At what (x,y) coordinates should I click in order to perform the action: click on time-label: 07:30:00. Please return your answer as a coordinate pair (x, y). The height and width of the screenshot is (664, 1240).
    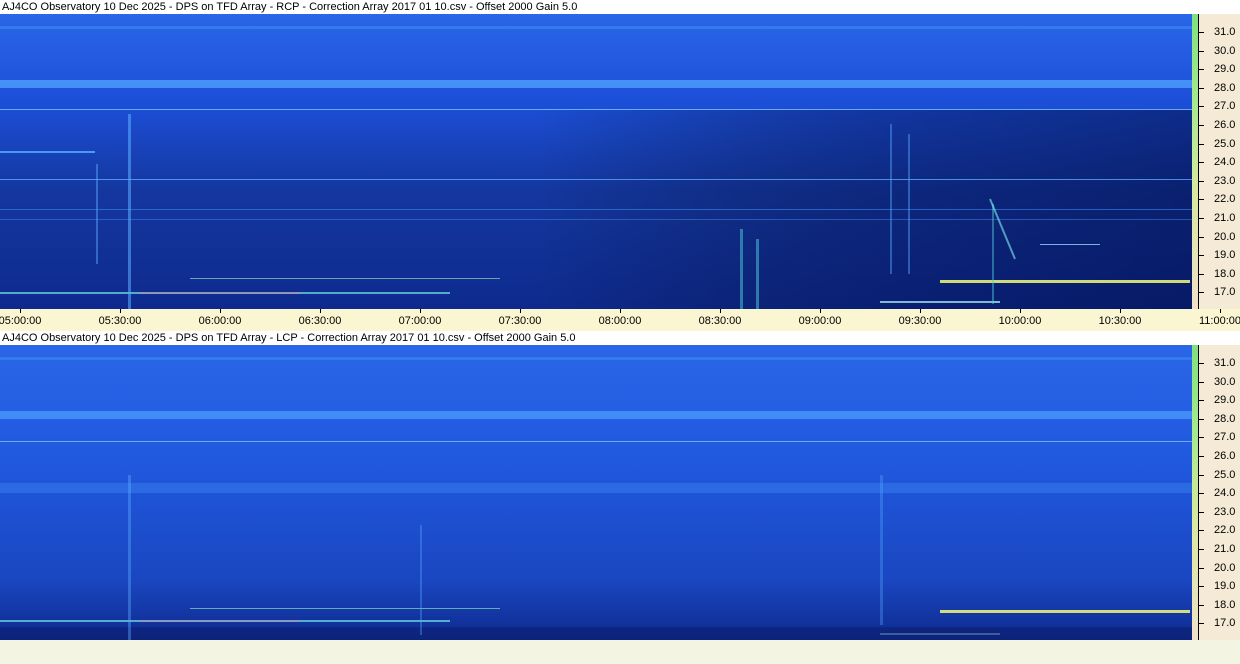
    Looking at the image, I should click on (520, 321).